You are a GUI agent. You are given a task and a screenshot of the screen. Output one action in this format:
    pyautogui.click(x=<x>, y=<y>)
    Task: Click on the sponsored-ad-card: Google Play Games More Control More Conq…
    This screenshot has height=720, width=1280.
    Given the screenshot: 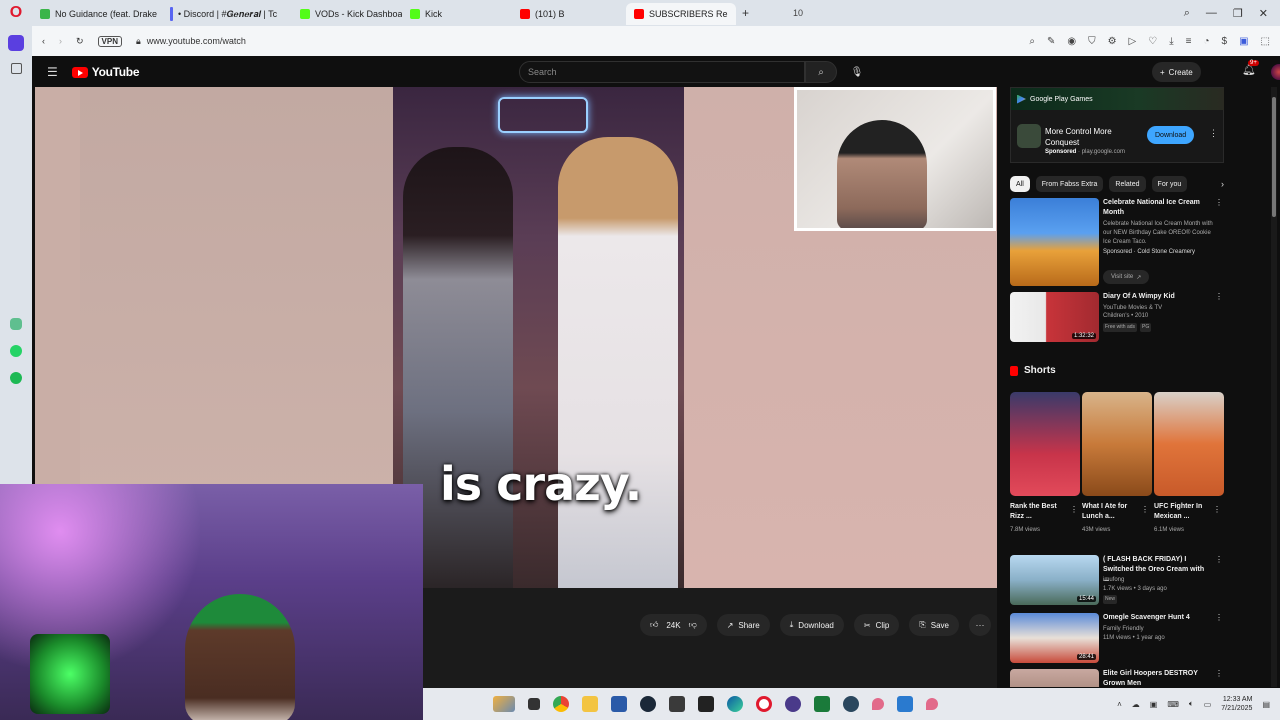 What is the action you would take?
    pyautogui.click(x=1117, y=125)
    